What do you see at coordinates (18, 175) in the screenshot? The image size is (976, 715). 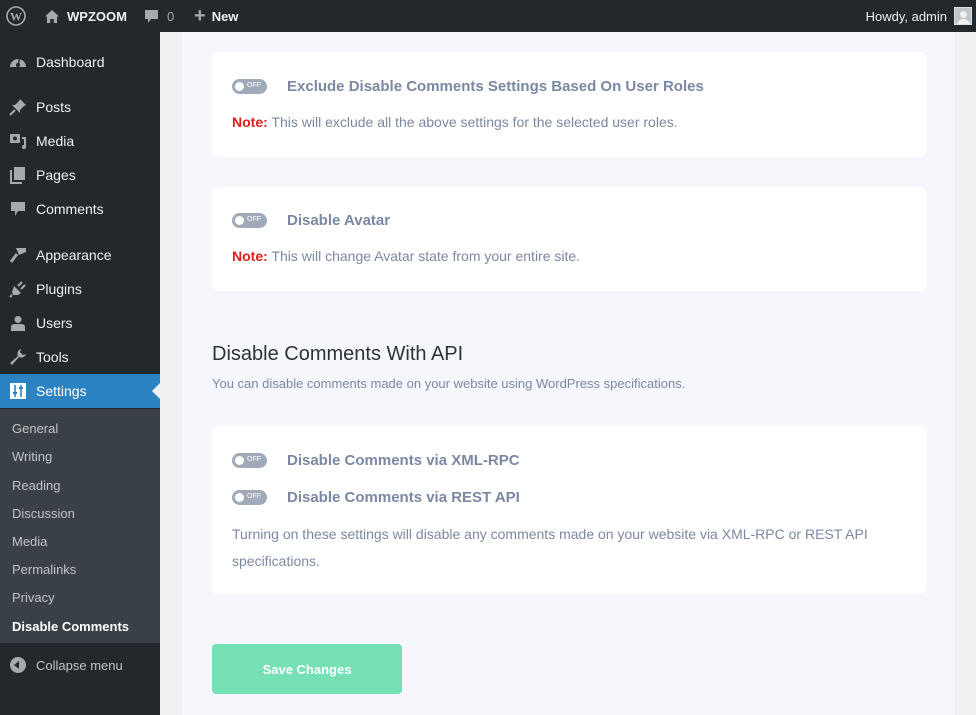 I see `pages-icon` at bounding box center [18, 175].